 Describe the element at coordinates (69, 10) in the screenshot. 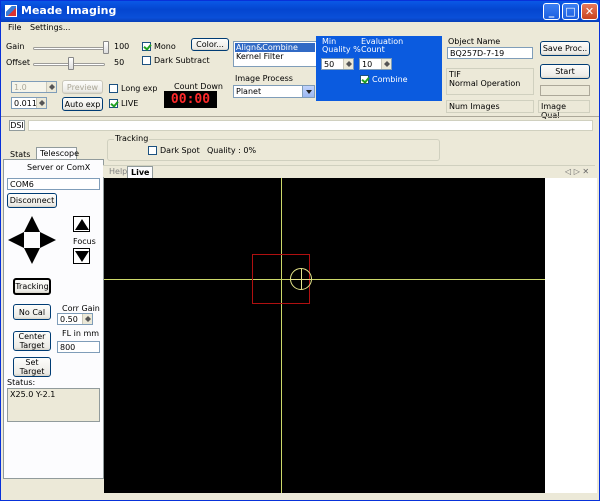

I see `window-title: Meade Imaging` at that location.